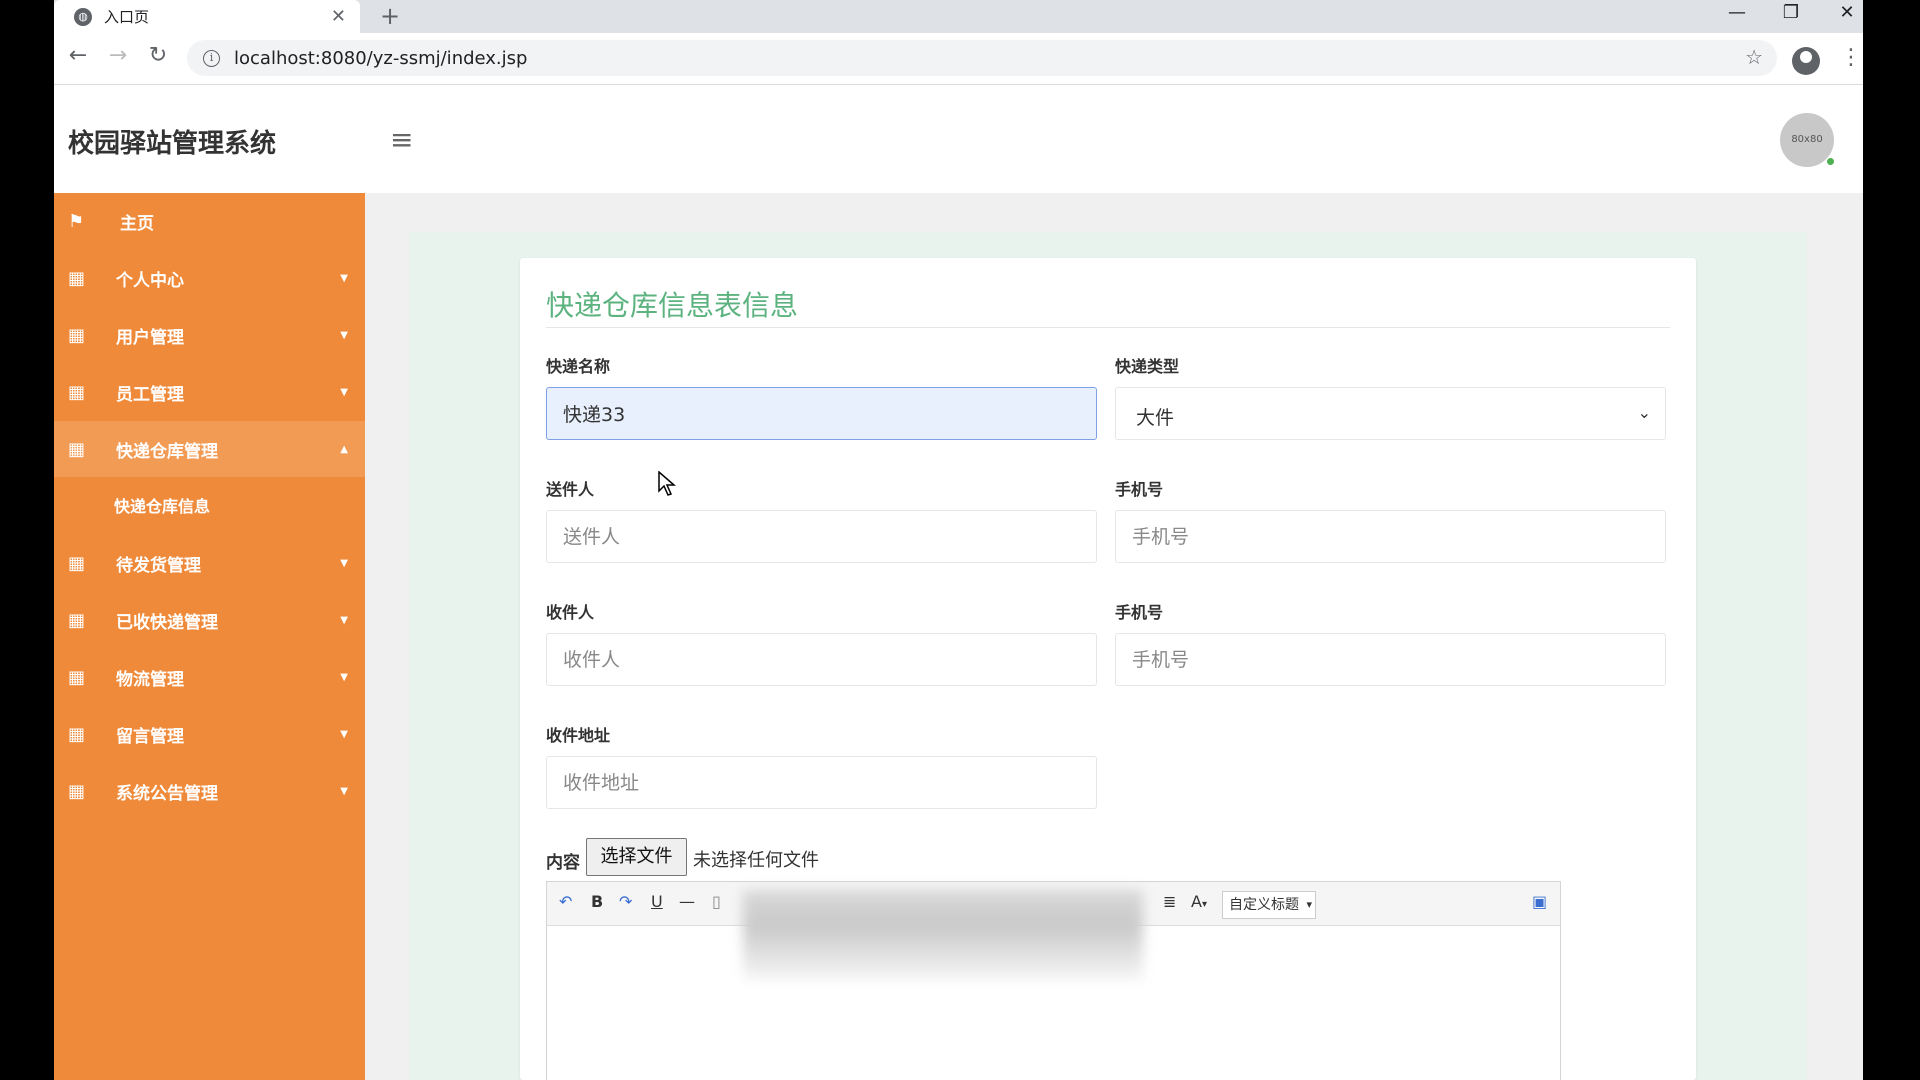 The width and height of the screenshot is (1920, 1080). Describe the element at coordinates (158, 565) in the screenshot. I see `sidebar-item-label: 待发货管理` at that location.